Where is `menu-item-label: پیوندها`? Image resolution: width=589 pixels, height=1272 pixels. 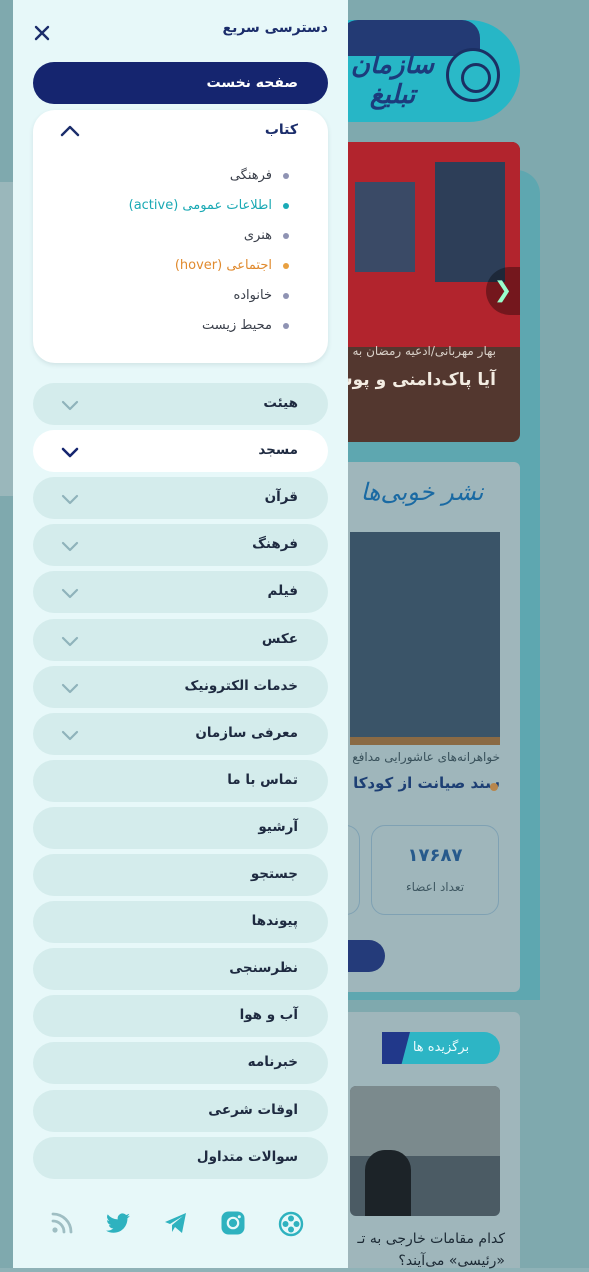
menu-item-label: پیوندها is located at coordinates (274, 921).